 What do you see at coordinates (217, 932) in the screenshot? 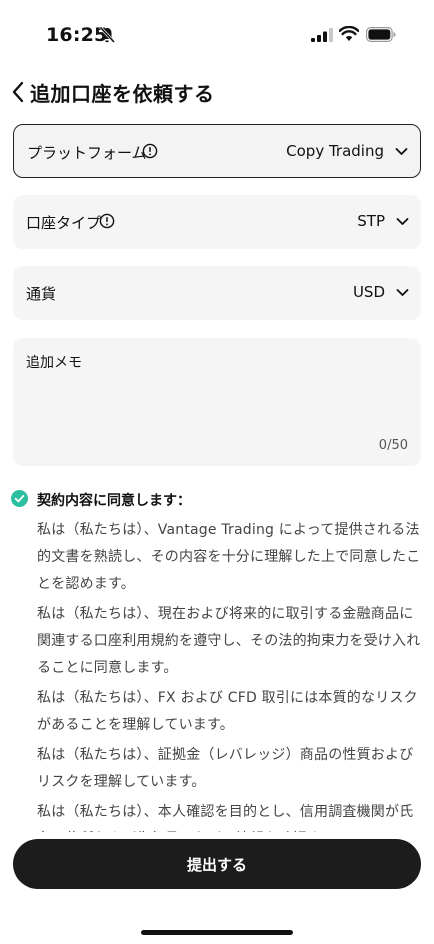
I see `home-indicator` at bounding box center [217, 932].